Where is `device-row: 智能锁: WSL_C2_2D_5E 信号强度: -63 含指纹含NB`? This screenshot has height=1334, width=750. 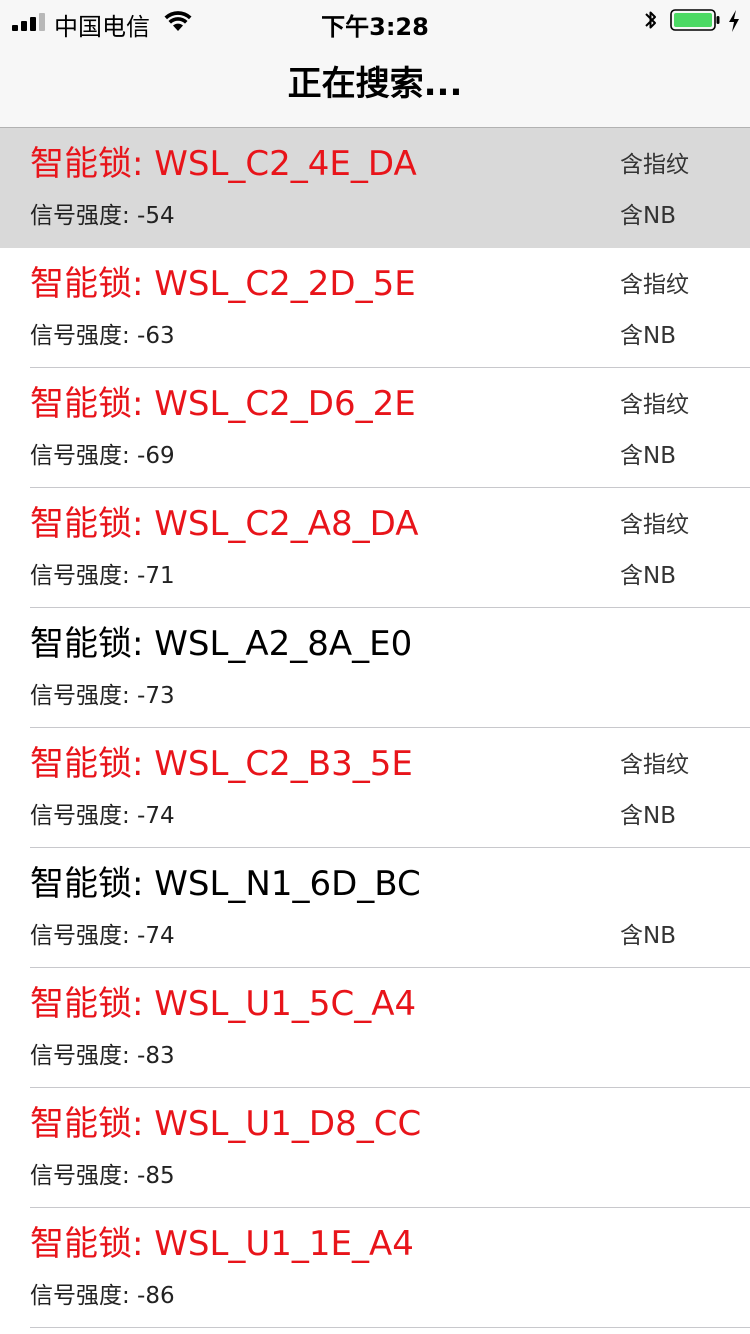 device-row: 智能锁: WSL_C2_2D_5E 信号强度: -63 含指纹含NB is located at coordinates (375, 308).